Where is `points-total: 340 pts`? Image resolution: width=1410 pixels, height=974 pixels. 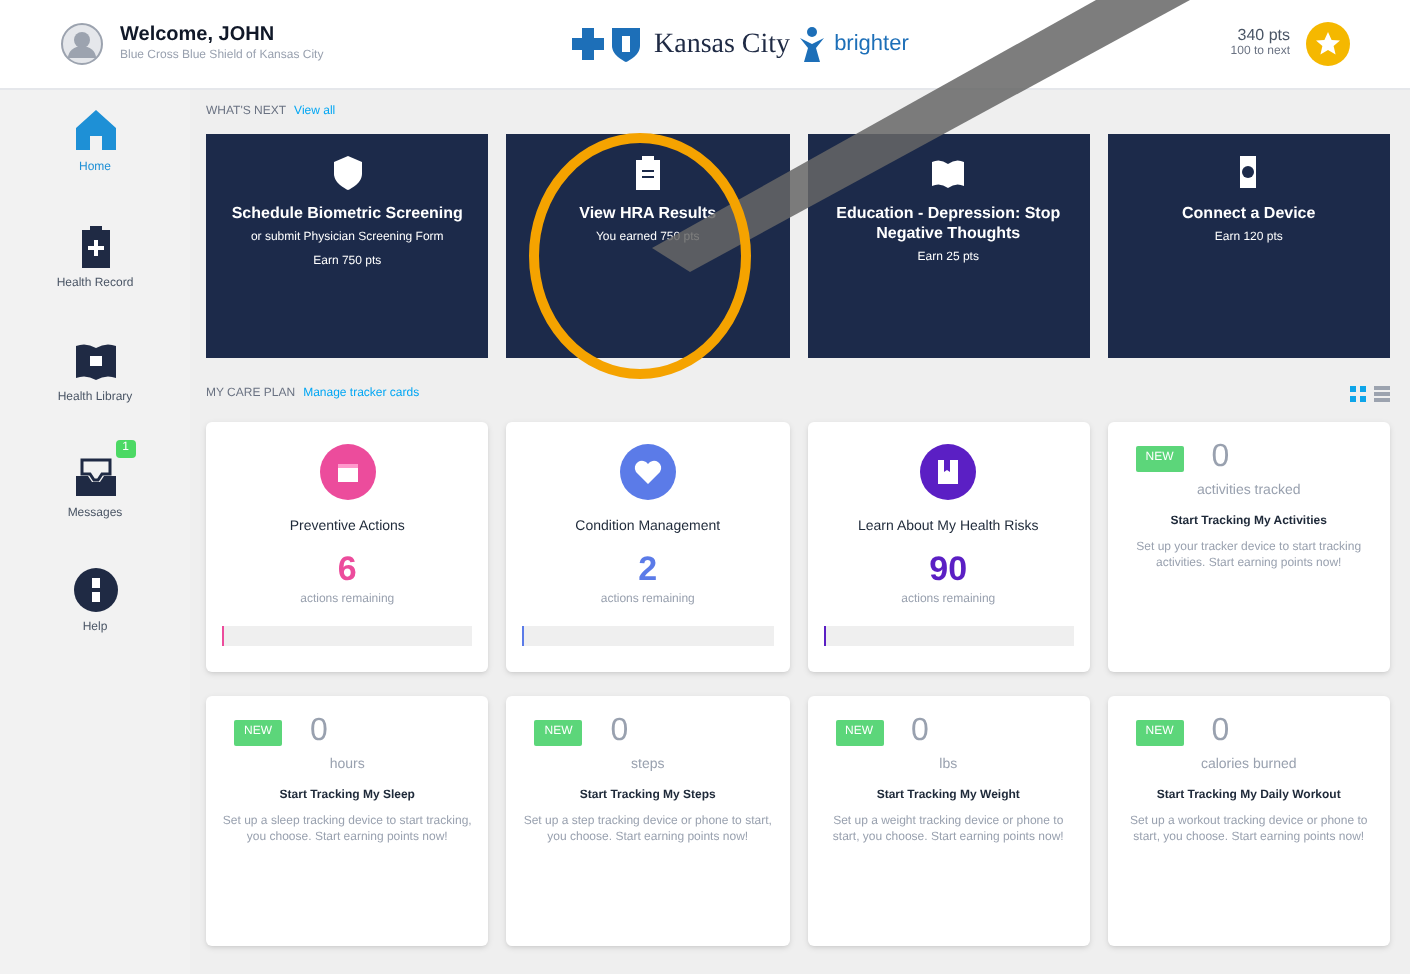
points-total: 340 pts is located at coordinates (1263, 35).